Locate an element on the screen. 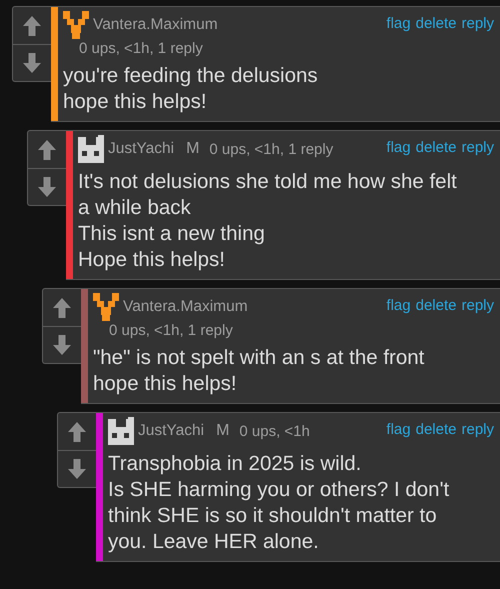  comment-text: Transphobia in 2025 is wild. is located at coordinates (235, 464).